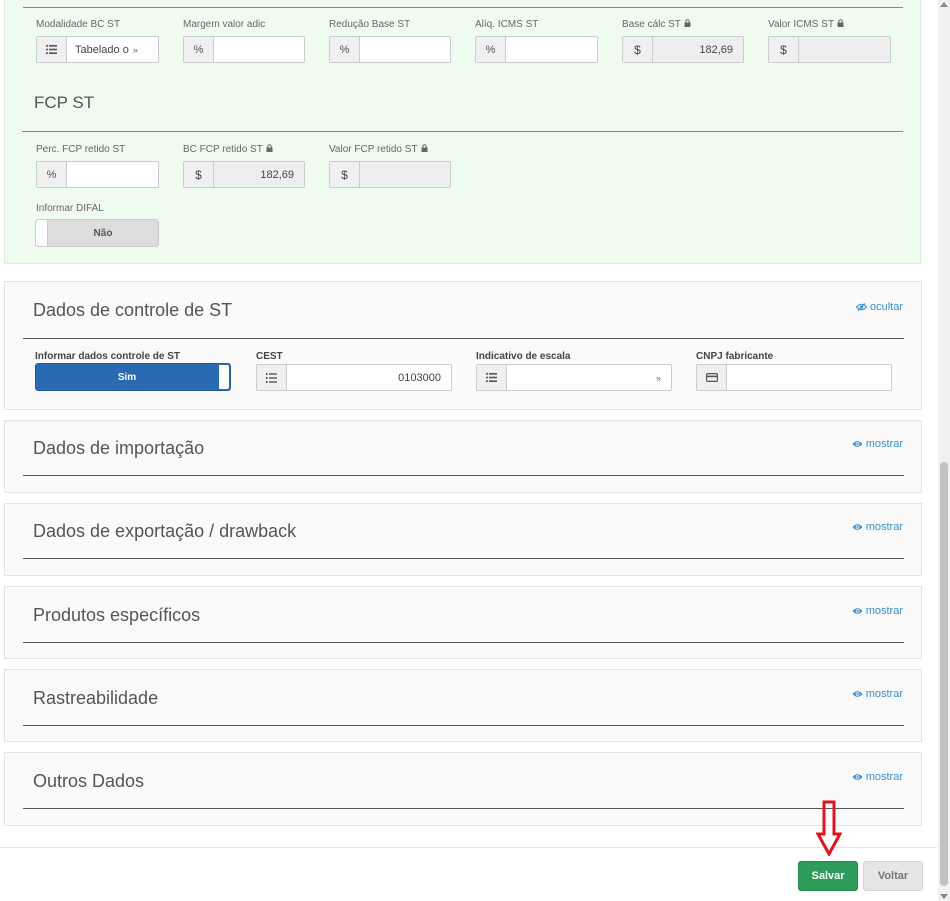 Image resolution: width=950 pixels, height=901 pixels. What do you see at coordinates (108, 356) in the screenshot?
I see `informar-controle-st-label: Informar dados controle de ST` at bounding box center [108, 356].